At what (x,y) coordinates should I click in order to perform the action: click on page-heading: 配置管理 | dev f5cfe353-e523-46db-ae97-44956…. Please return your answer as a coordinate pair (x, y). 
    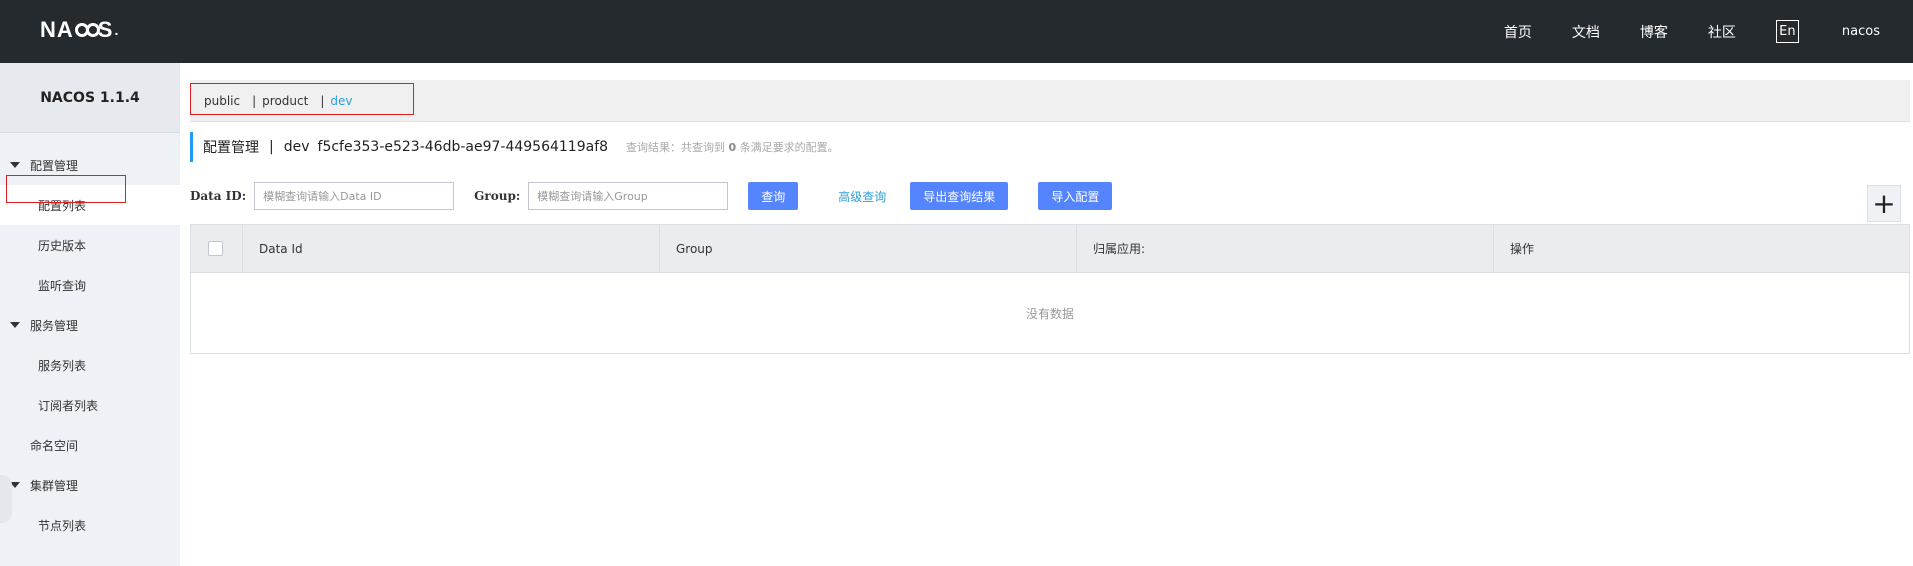
    Looking at the image, I should click on (514, 147).